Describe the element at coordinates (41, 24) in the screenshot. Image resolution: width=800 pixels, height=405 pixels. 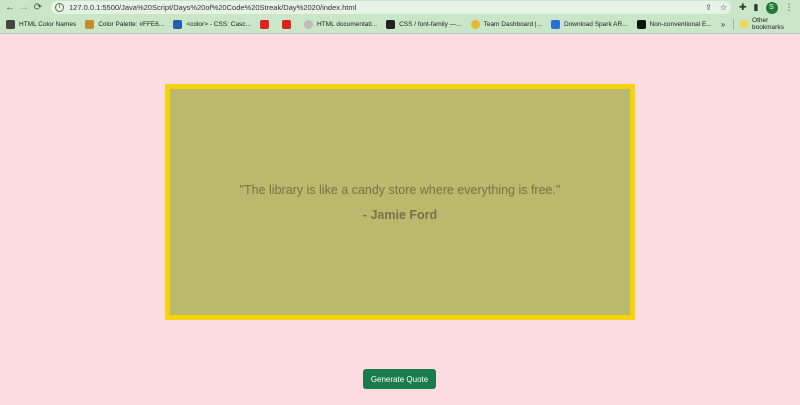
I see `bookmark-item: HTML Color Names` at that location.